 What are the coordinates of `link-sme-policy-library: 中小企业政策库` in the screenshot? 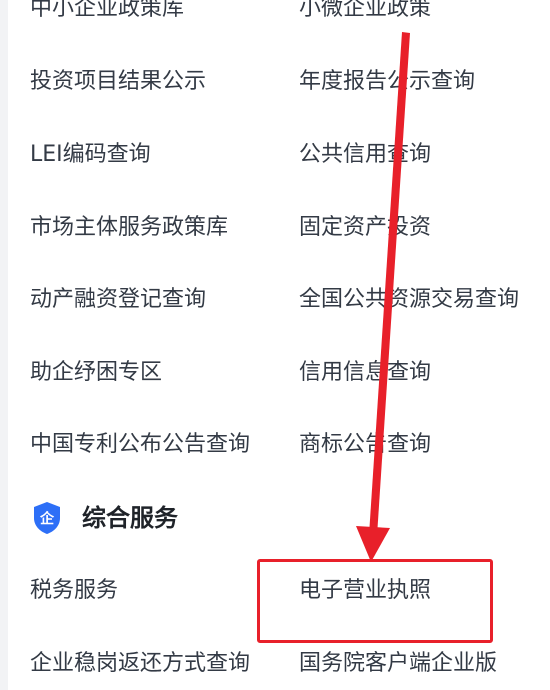 It's located at (107, 12).